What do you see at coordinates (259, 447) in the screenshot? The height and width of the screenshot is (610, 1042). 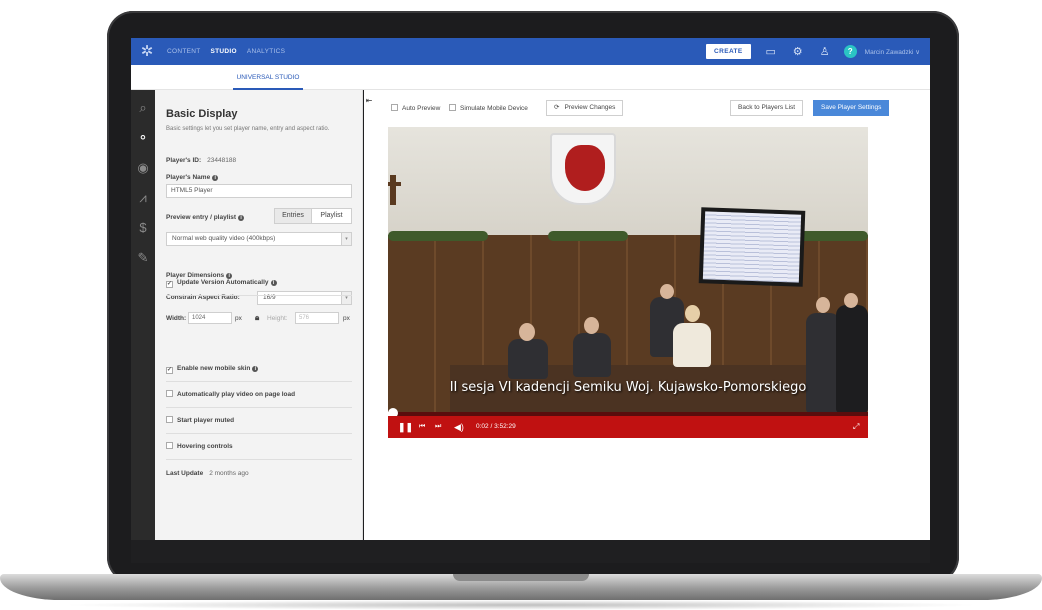 I see `check-hovering-controls: Hovering controls` at bounding box center [259, 447].